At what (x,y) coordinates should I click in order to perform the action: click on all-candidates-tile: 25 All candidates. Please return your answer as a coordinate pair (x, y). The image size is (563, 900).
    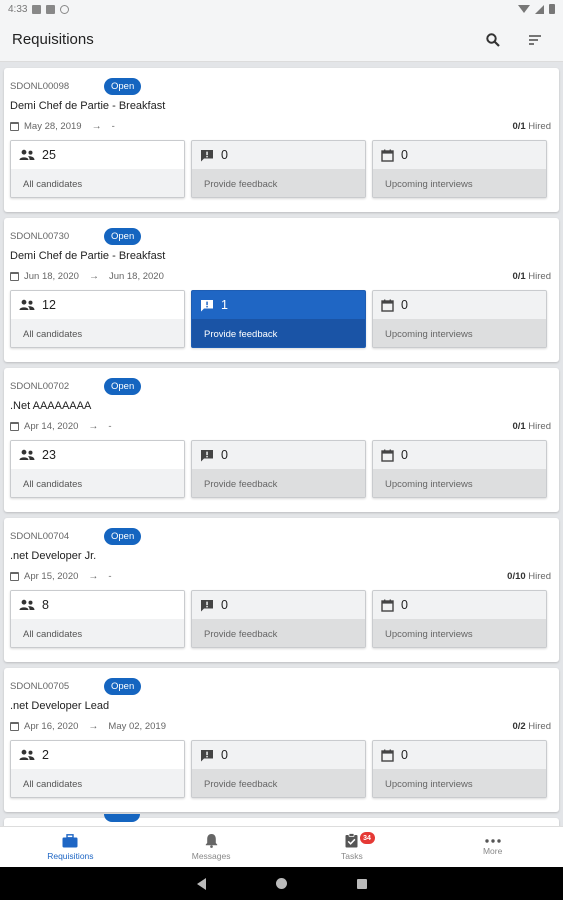
    Looking at the image, I should click on (97, 169).